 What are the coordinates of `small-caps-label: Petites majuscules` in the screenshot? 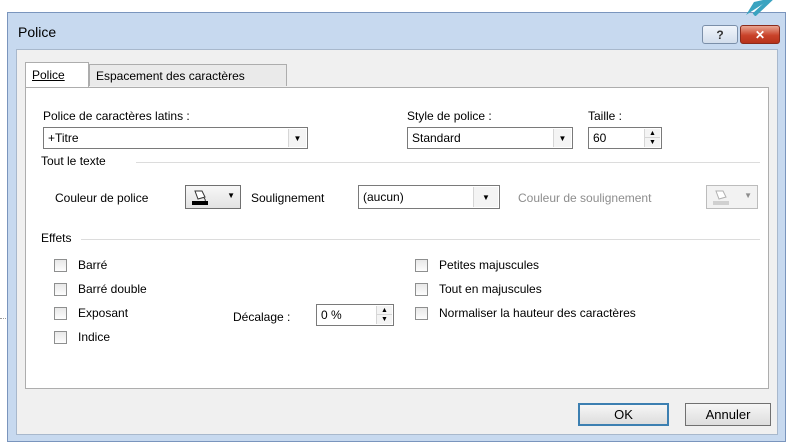 It's located at (489, 265).